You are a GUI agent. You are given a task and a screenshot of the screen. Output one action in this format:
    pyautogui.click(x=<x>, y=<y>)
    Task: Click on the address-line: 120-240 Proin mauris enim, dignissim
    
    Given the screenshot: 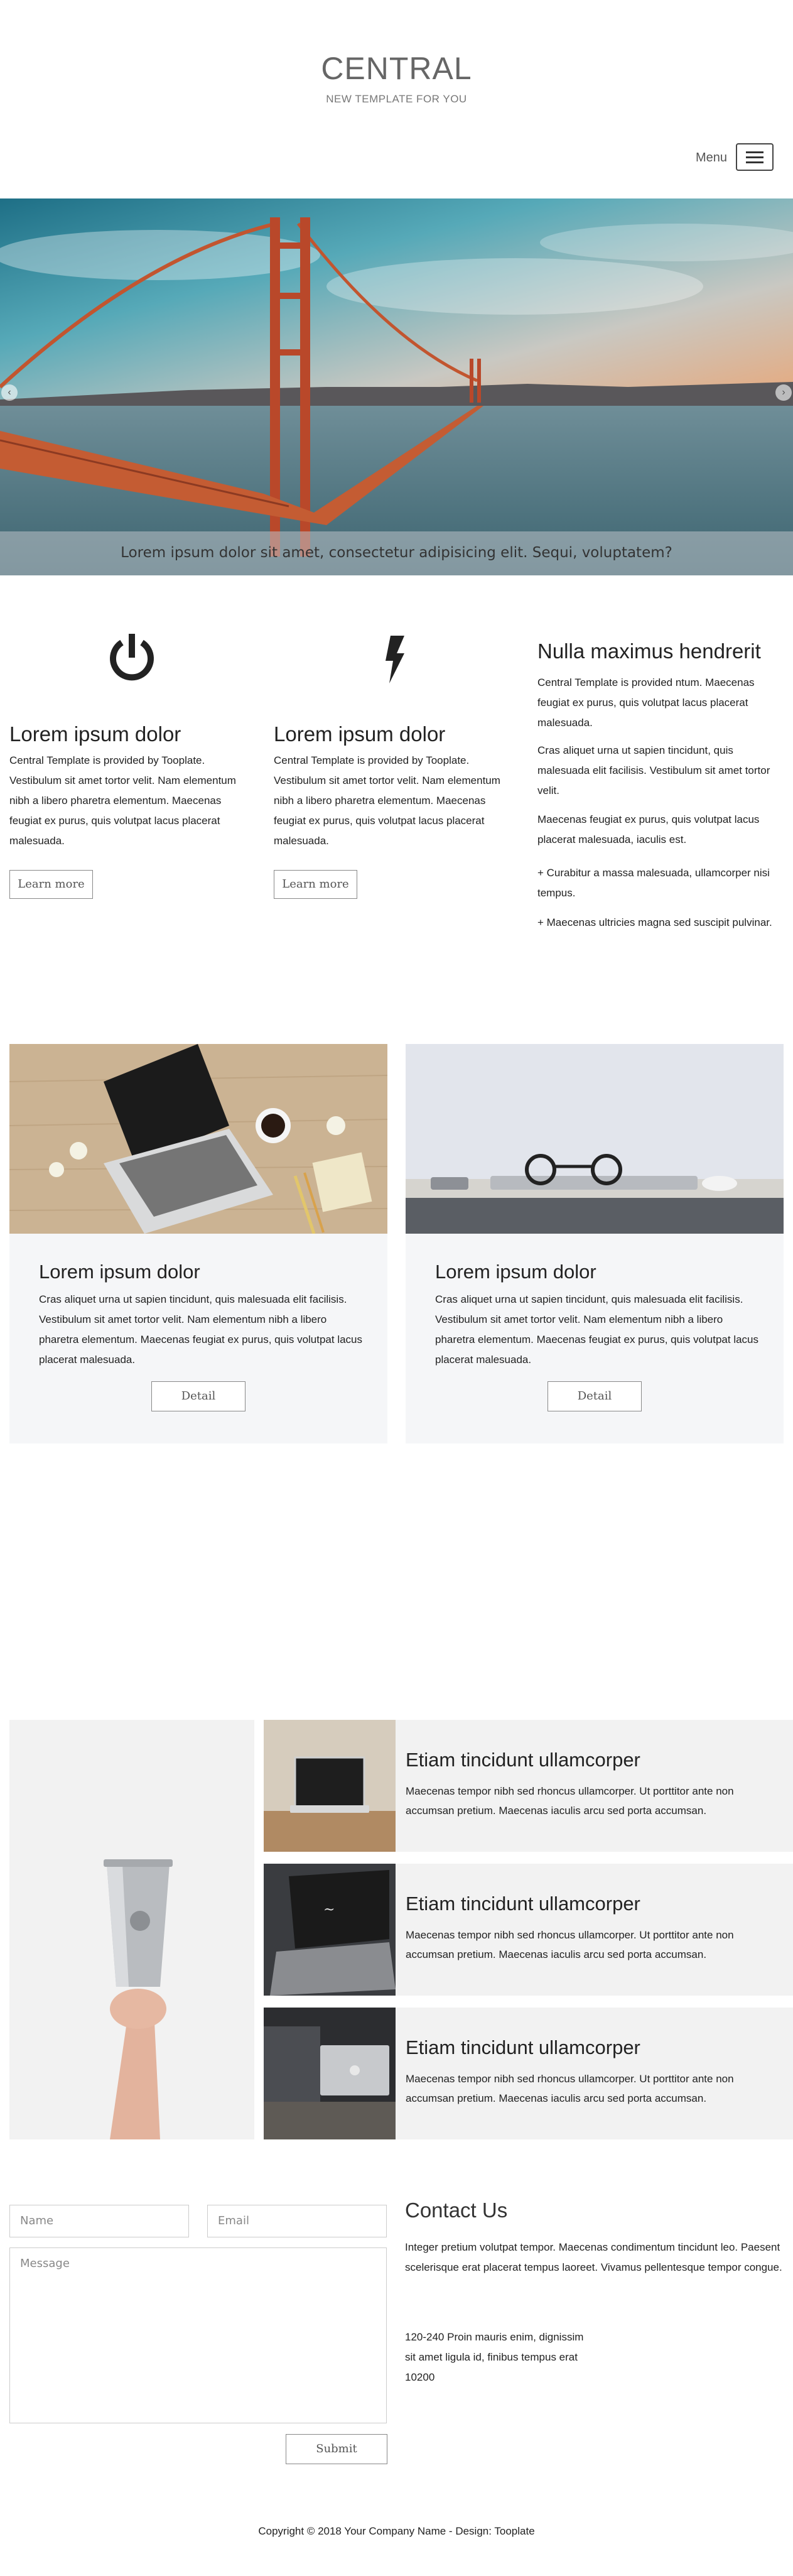 What is the action you would take?
    pyautogui.click(x=494, y=2337)
    